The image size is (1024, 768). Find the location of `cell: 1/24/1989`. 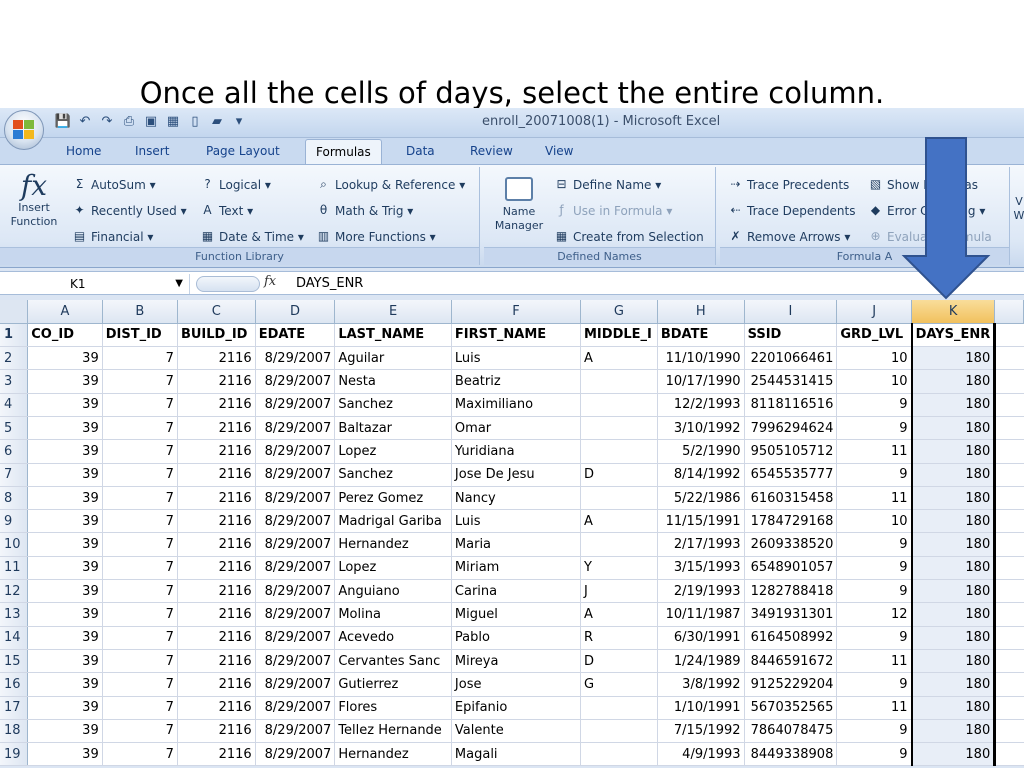

cell: 1/24/1989 is located at coordinates (701, 661).